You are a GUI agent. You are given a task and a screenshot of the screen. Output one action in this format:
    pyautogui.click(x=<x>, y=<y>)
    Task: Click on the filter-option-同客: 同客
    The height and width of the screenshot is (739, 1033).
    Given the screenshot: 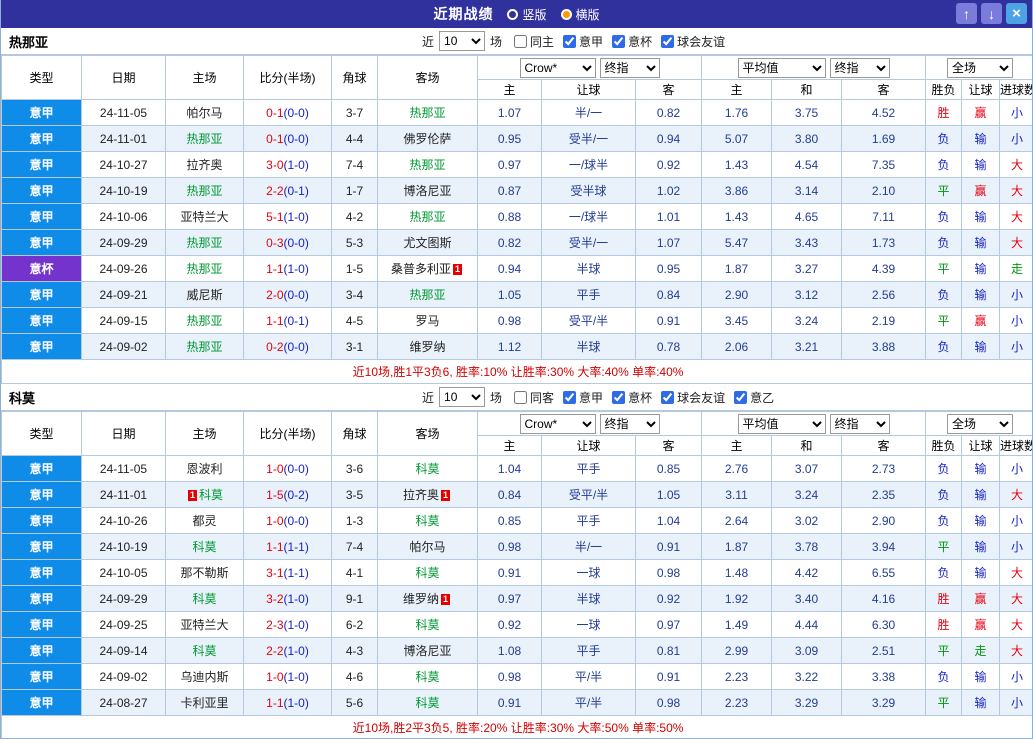 What is the action you would take?
    pyautogui.click(x=534, y=397)
    